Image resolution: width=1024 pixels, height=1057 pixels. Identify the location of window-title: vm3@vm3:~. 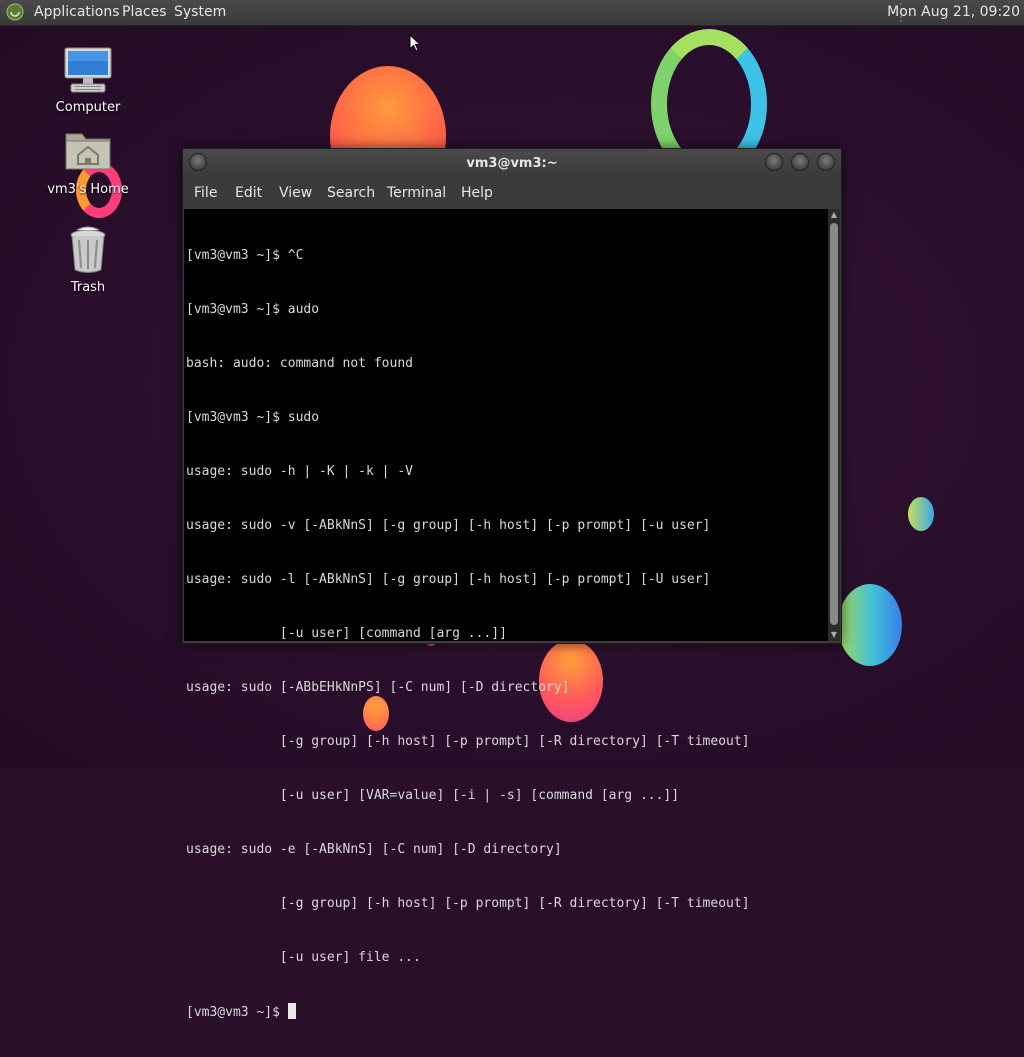
(512, 163).